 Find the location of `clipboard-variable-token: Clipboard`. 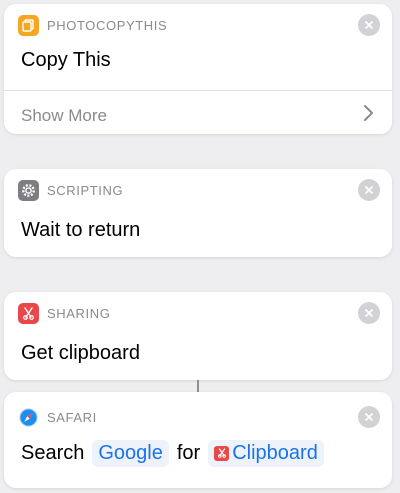

clipboard-variable-token: Clipboard is located at coordinates (266, 453).